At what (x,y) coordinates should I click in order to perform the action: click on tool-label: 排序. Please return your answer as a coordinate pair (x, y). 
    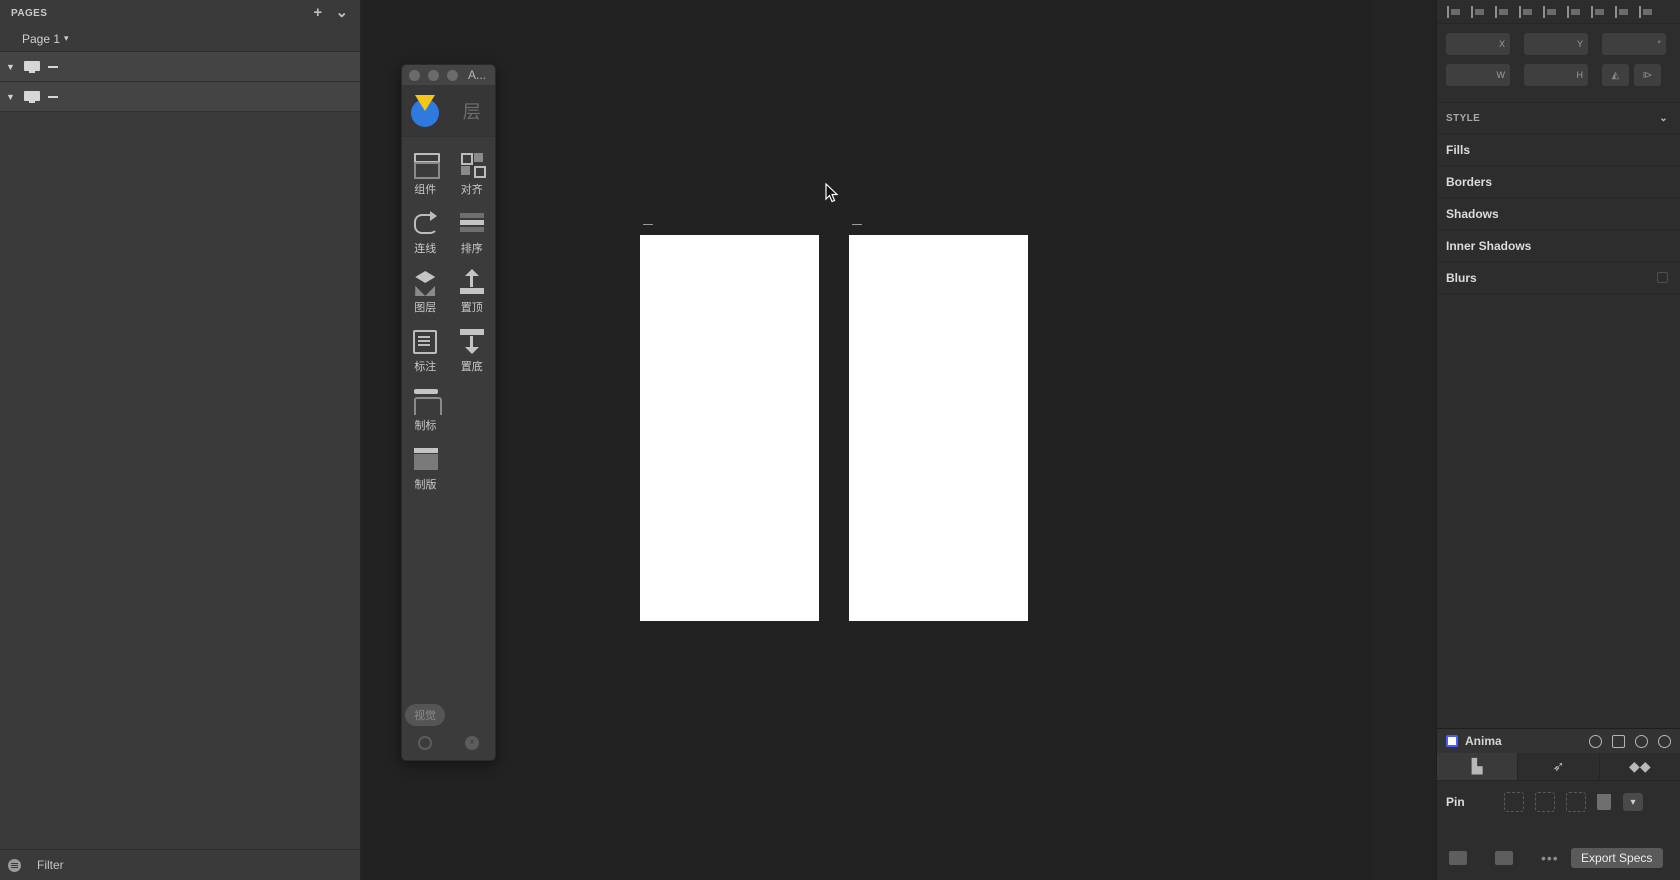
    Looking at the image, I should click on (471, 249).